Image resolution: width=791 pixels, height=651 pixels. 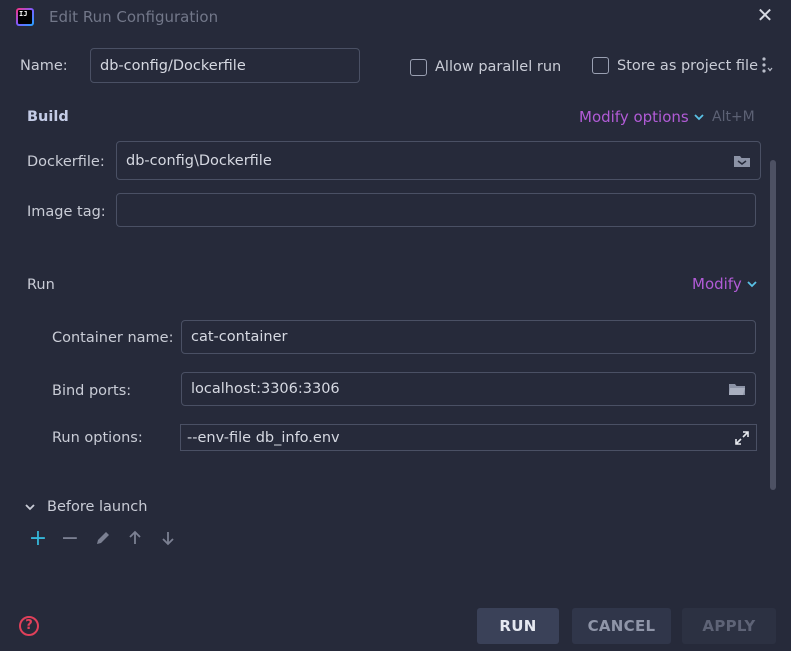 I want to click on before-launch-title: Before launch, so click(x=97, y=507).